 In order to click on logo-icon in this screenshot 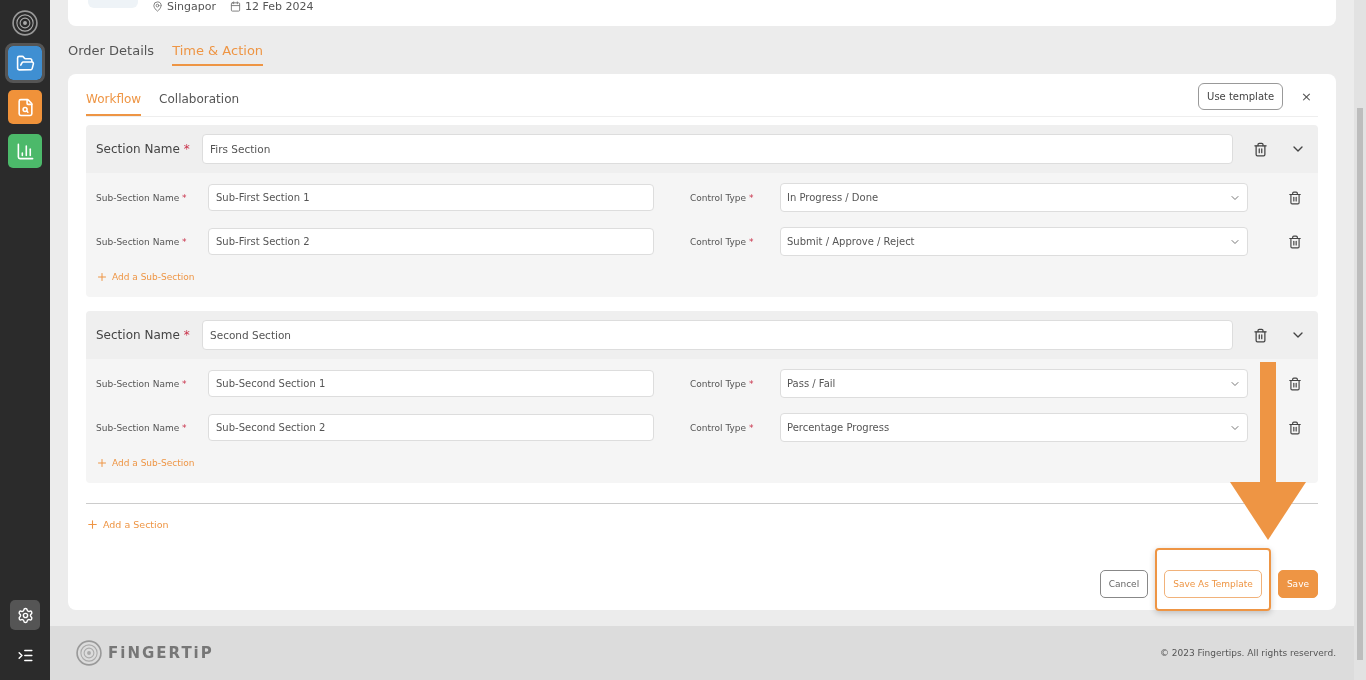, I will do `click(25, 23)`.